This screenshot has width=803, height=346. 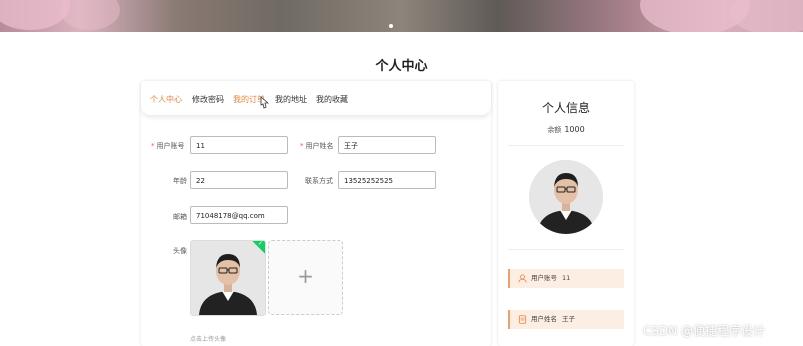 What do you see at coordinates (180, 217) in the screenshot?
I see `email-label: 邮箱` at bounding box center [180, 217].